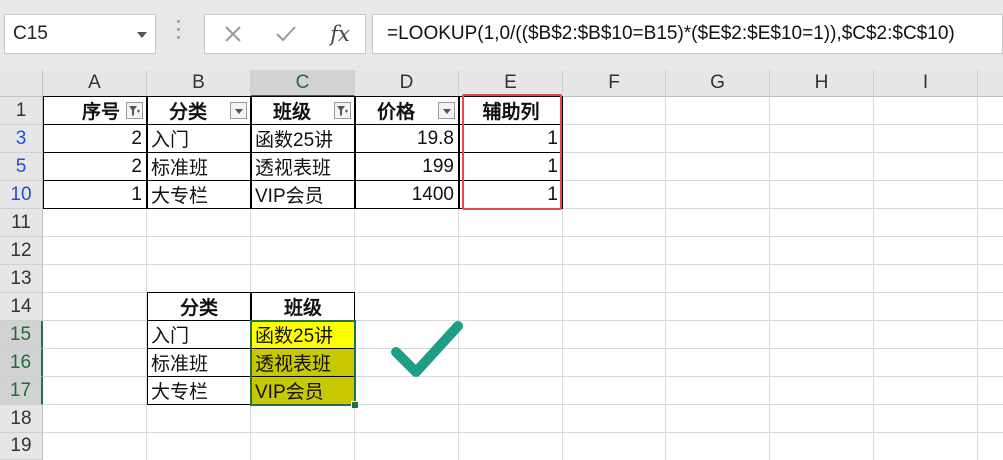  What do you see at coordinates (355, 405) in the screenshot?
I see `fill-handle` at bounding box center [355, 405].